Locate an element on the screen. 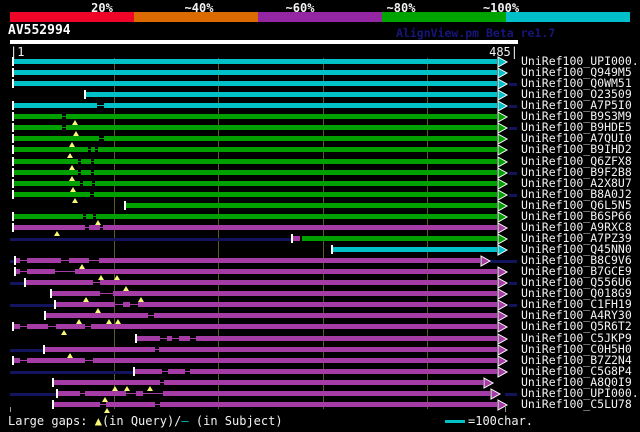 This screenshot has height=432, width=640. scale-label-4: ~100% is located at coordinates (501, 8).